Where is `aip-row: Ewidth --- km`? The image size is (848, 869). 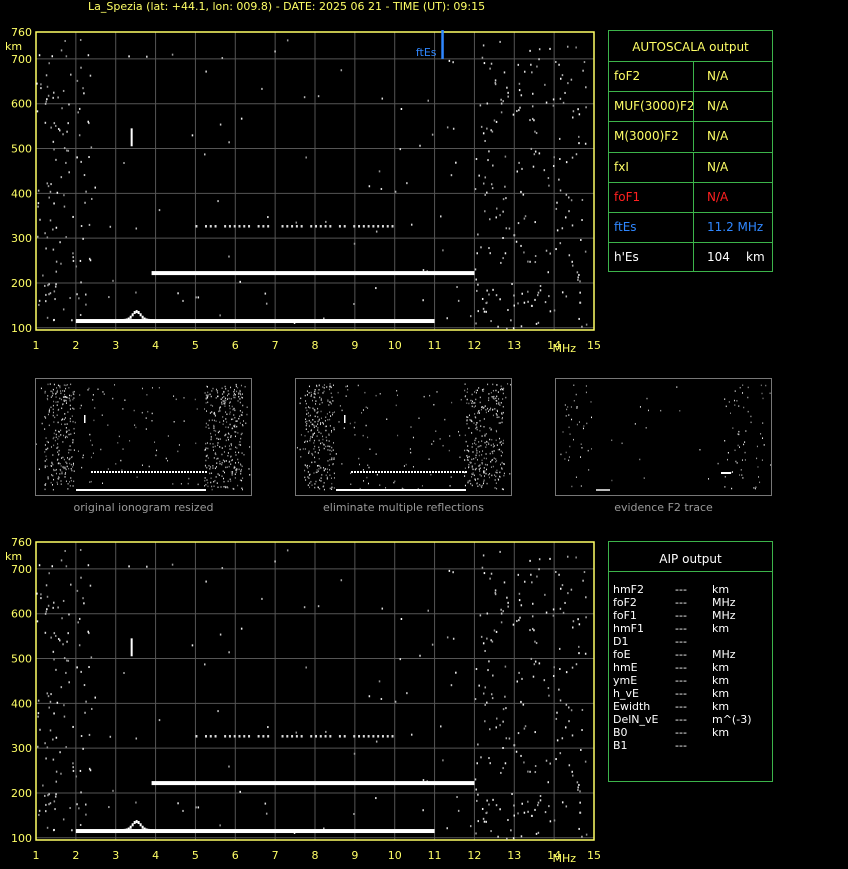 aip-row: Ewidth --- km is located at coordinates (693, 706).